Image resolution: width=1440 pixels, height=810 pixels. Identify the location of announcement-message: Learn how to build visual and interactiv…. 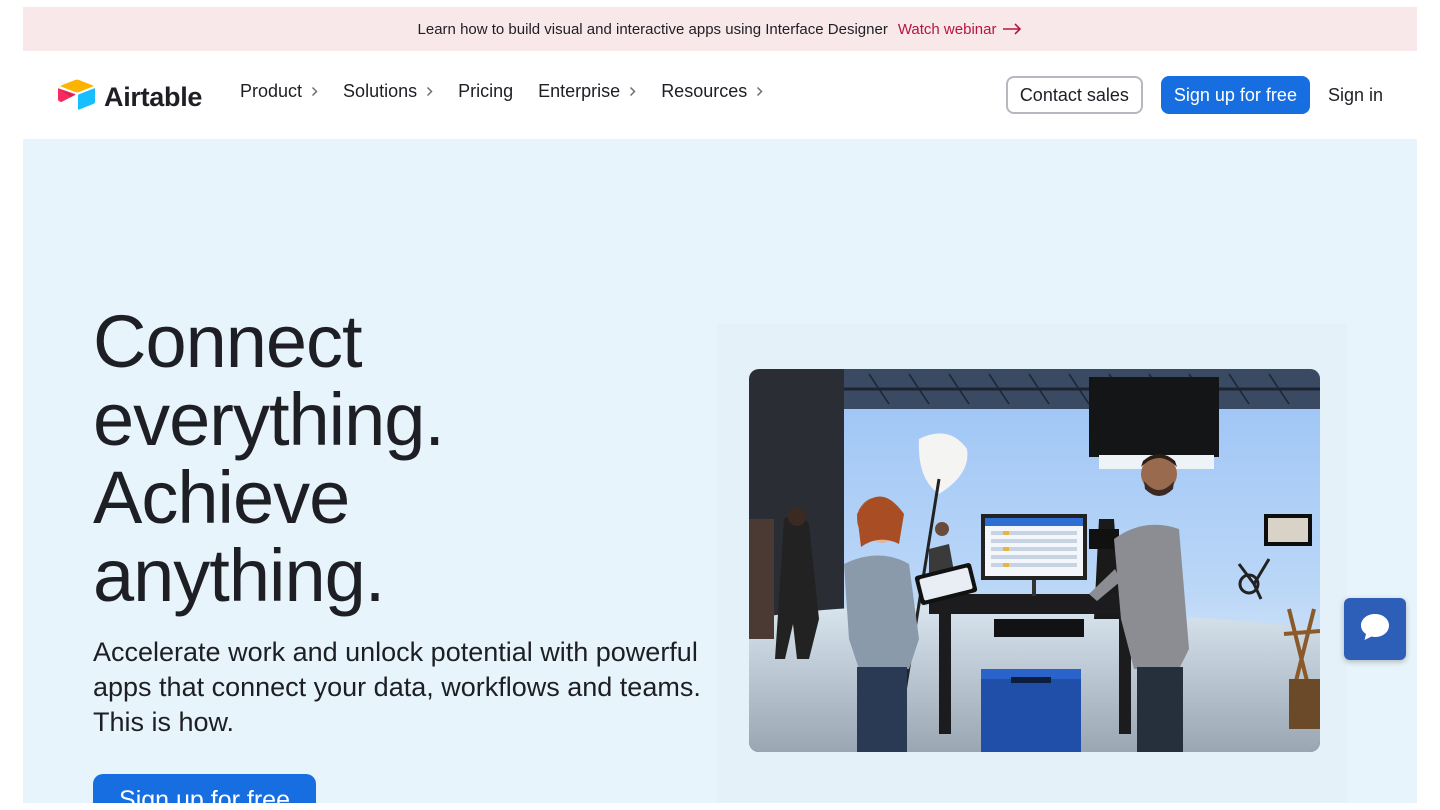
(652, 29).